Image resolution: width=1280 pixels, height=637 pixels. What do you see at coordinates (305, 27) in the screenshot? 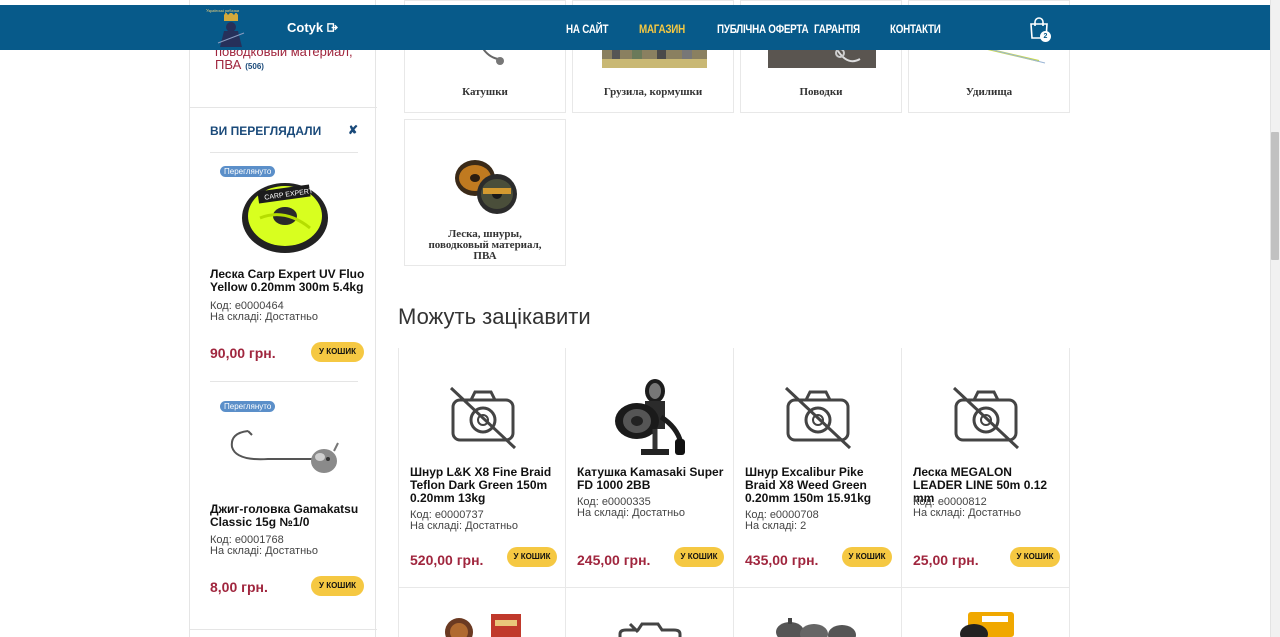
I see `user-name: Cotyk` at bounding box center [305, 27].